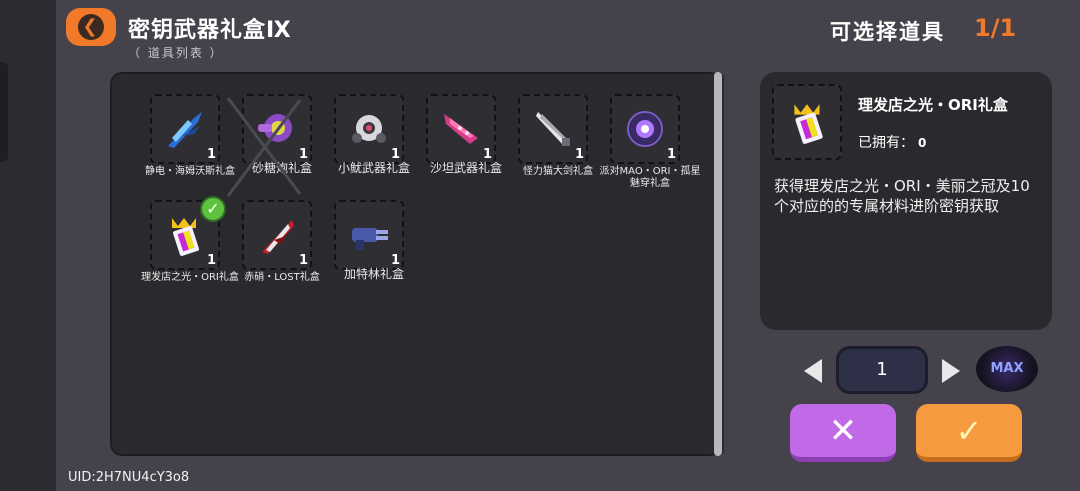 The height and width of the screenshot is (491, 1080). Describe the element at coordinates (951, 371) in the screenshot. I see `increase-arrow-button` at that location.